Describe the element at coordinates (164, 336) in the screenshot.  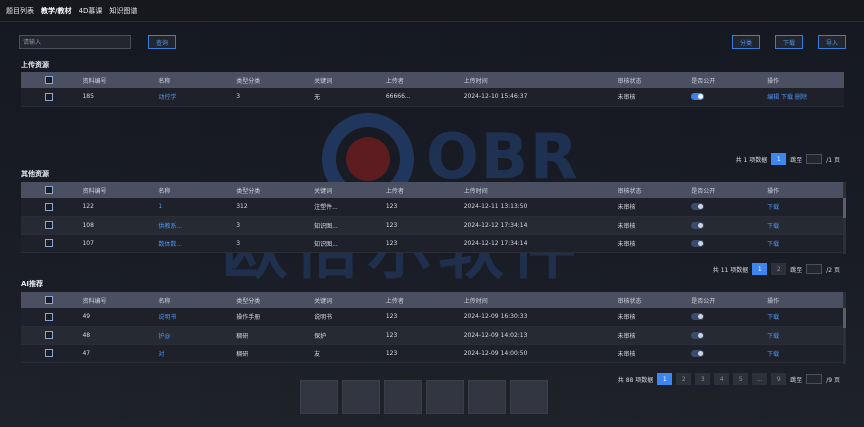
I see `resource-name-link: 护@` at that location.